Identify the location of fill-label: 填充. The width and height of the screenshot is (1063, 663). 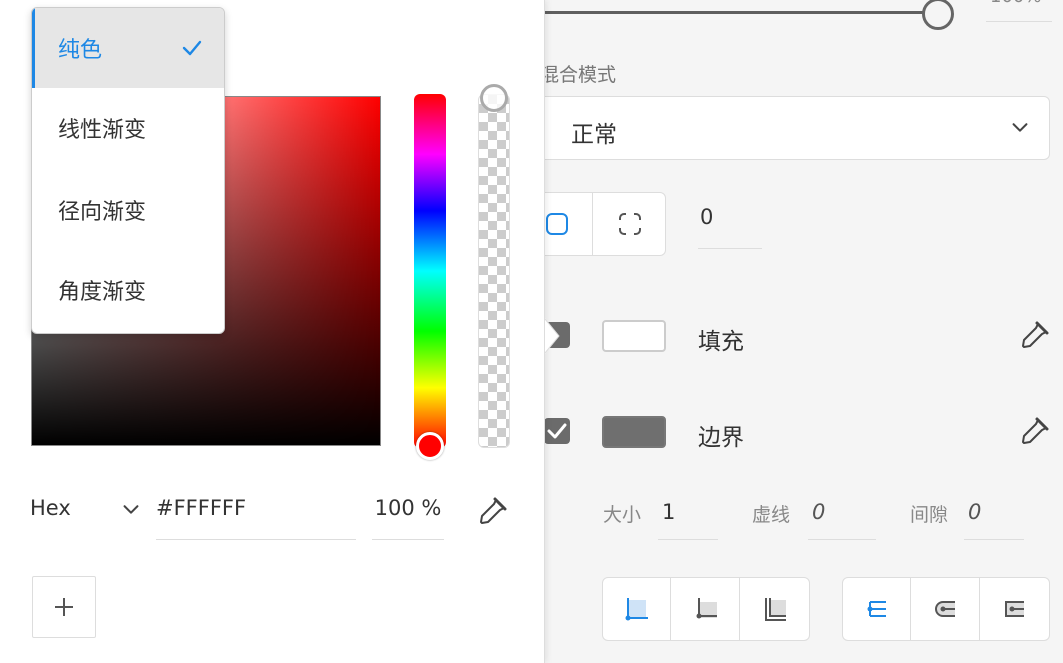
(721, 342).